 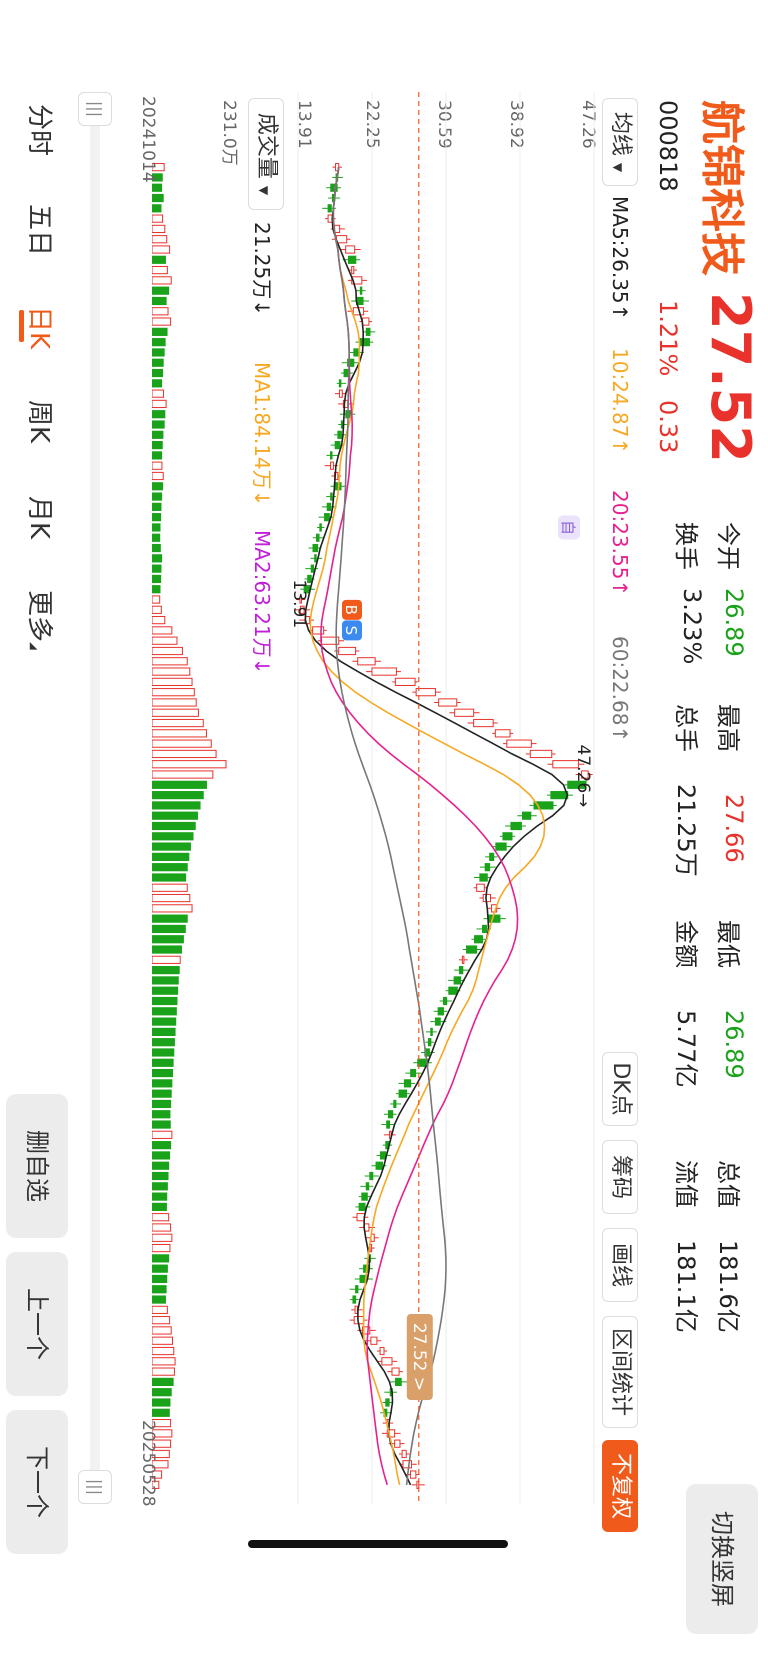 I want to click on chips-button: 筹码, so click(x=620, y=1177).